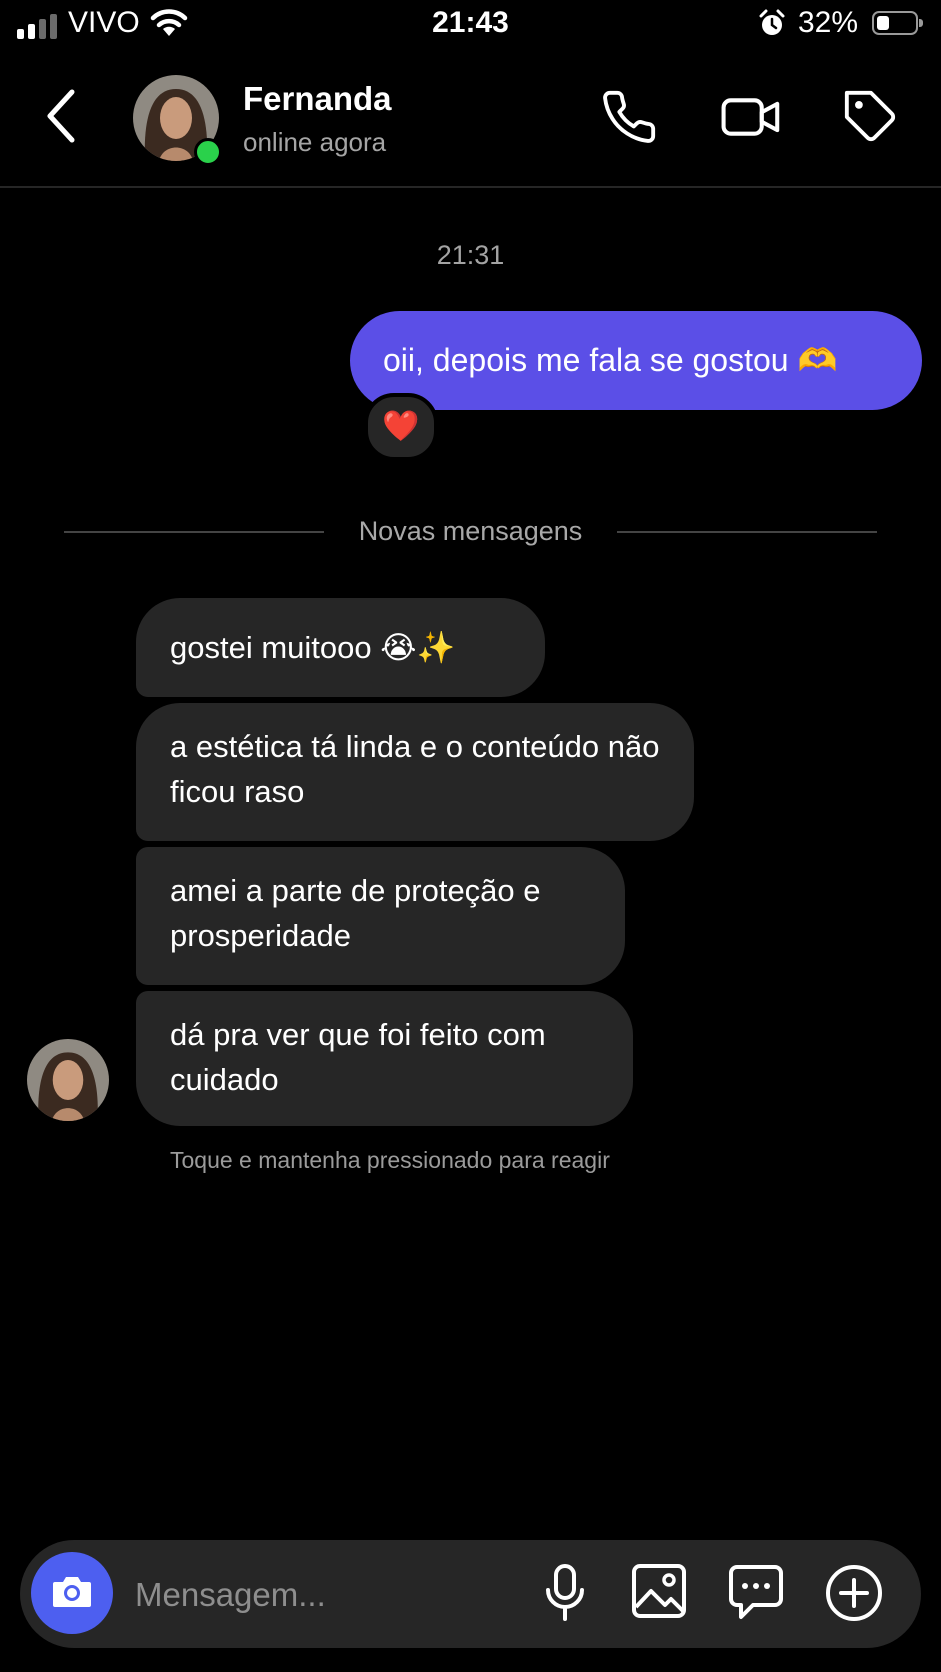 This screenshot has height=1672, width=941. What do you see at coordinates (772, 25) in the screenshot?
I see `alarm-icon` at bounding box center [772, 25].